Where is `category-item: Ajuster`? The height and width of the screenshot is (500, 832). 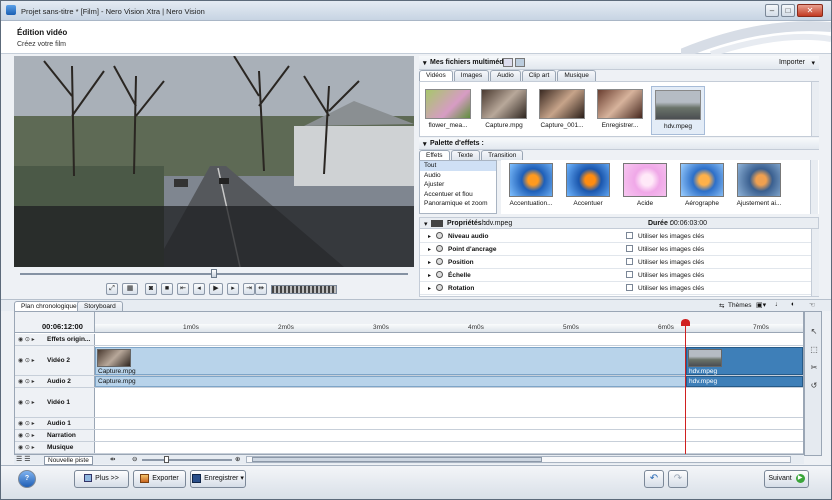
category-item: Ajuster is located at coordinates (458, 185).